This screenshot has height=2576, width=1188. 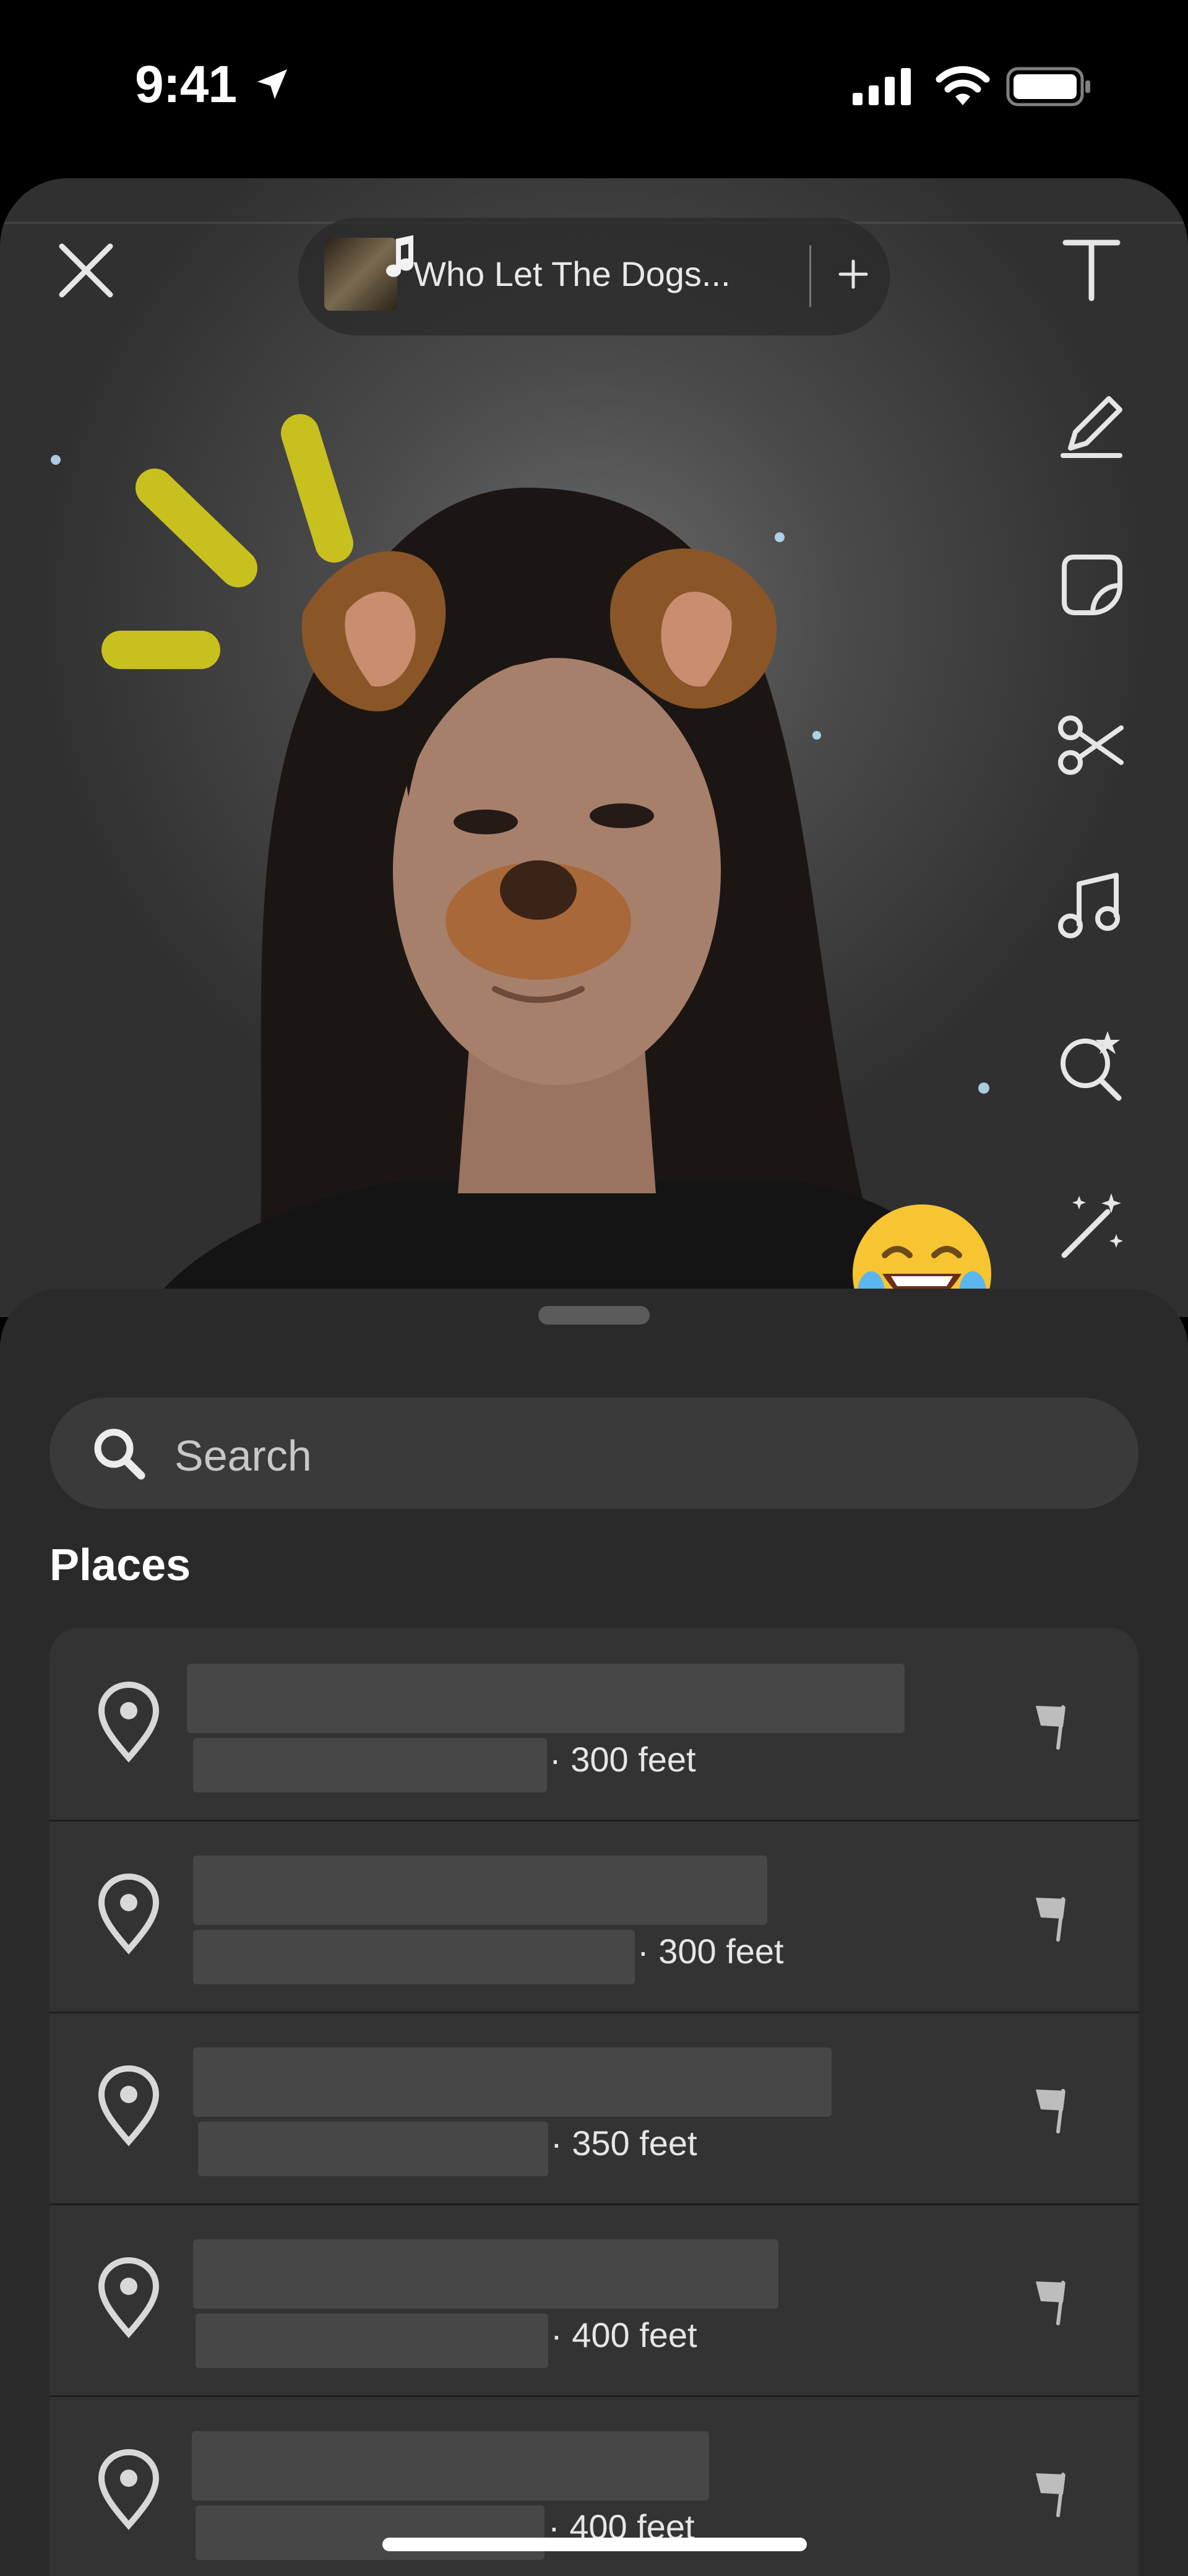 What do you see at coordinates (120, 1565) in the screenshot?
I see `places-heading: Places` at bounding box center [120, 1565].